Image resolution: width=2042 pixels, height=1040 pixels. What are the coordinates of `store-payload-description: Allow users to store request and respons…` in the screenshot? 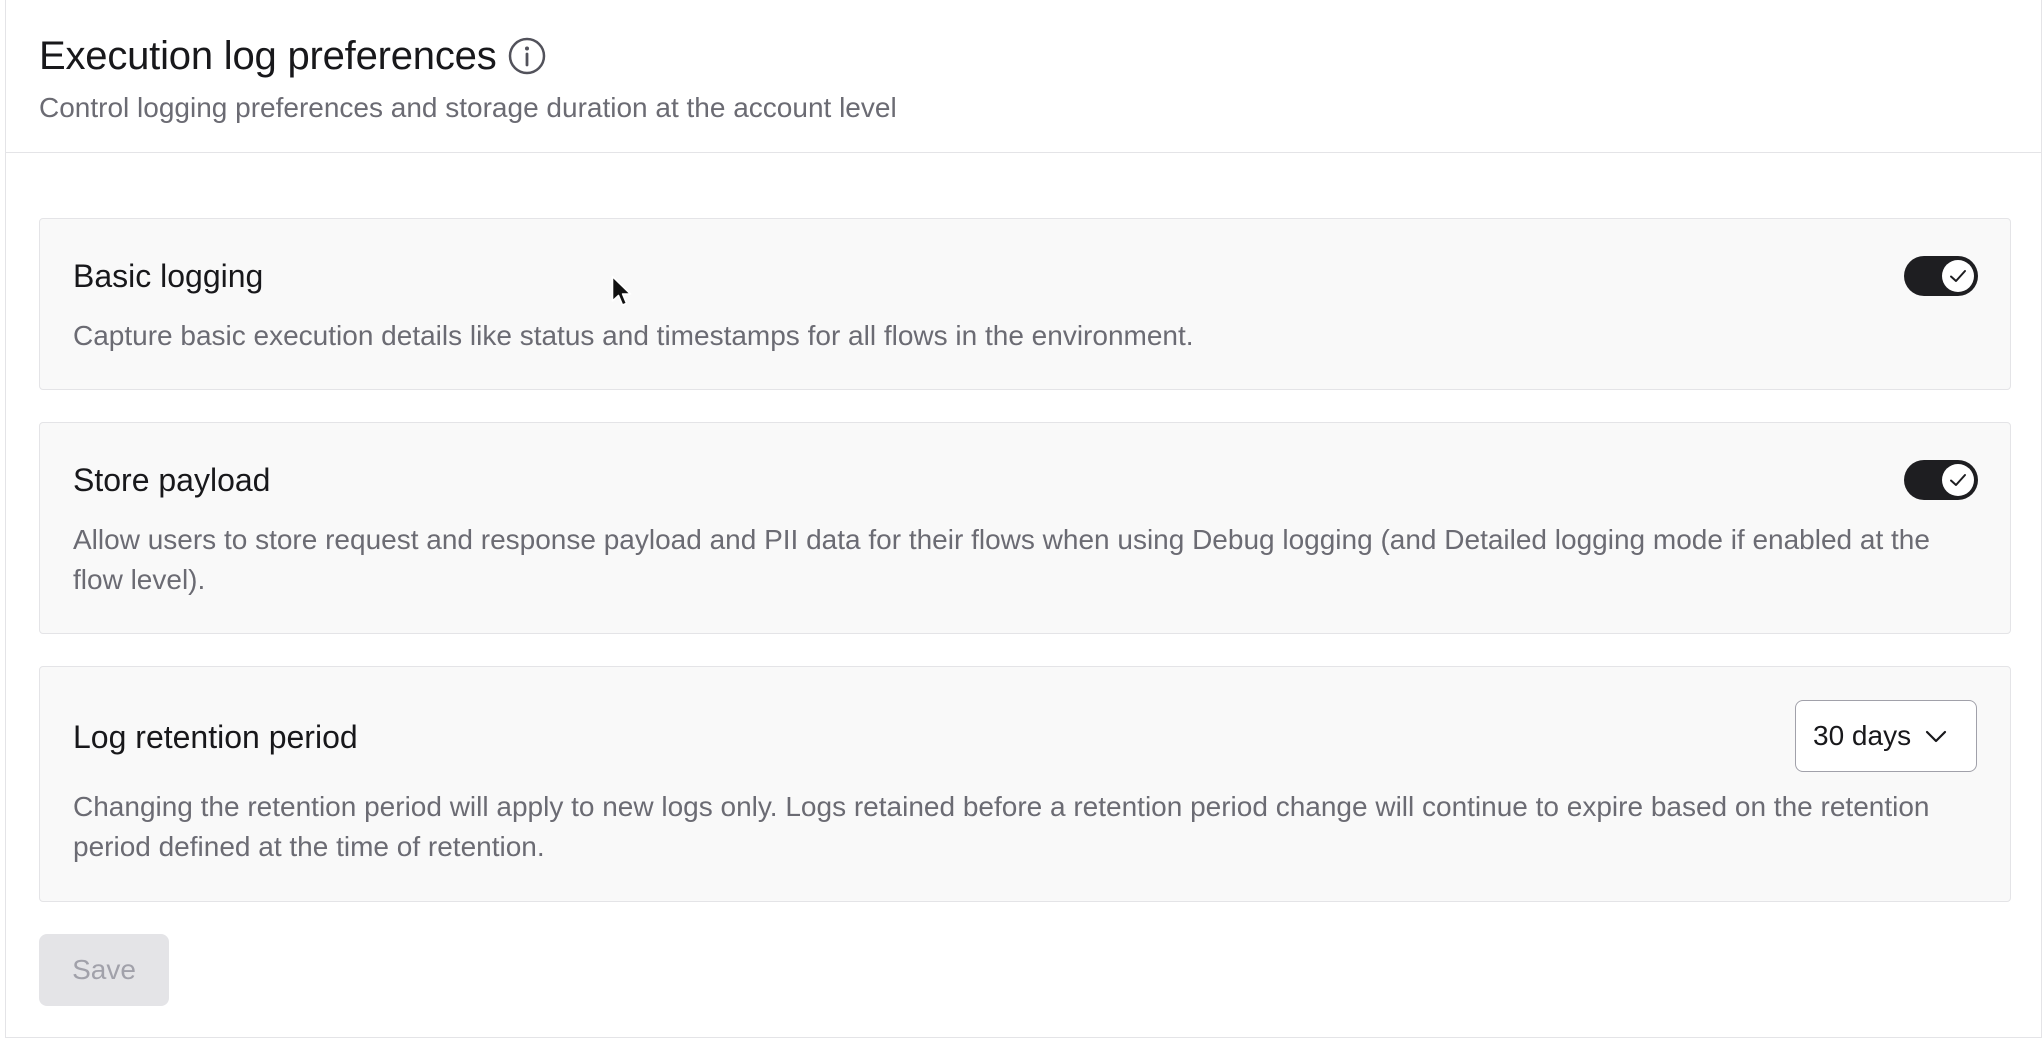 It's located at (1001, 559).